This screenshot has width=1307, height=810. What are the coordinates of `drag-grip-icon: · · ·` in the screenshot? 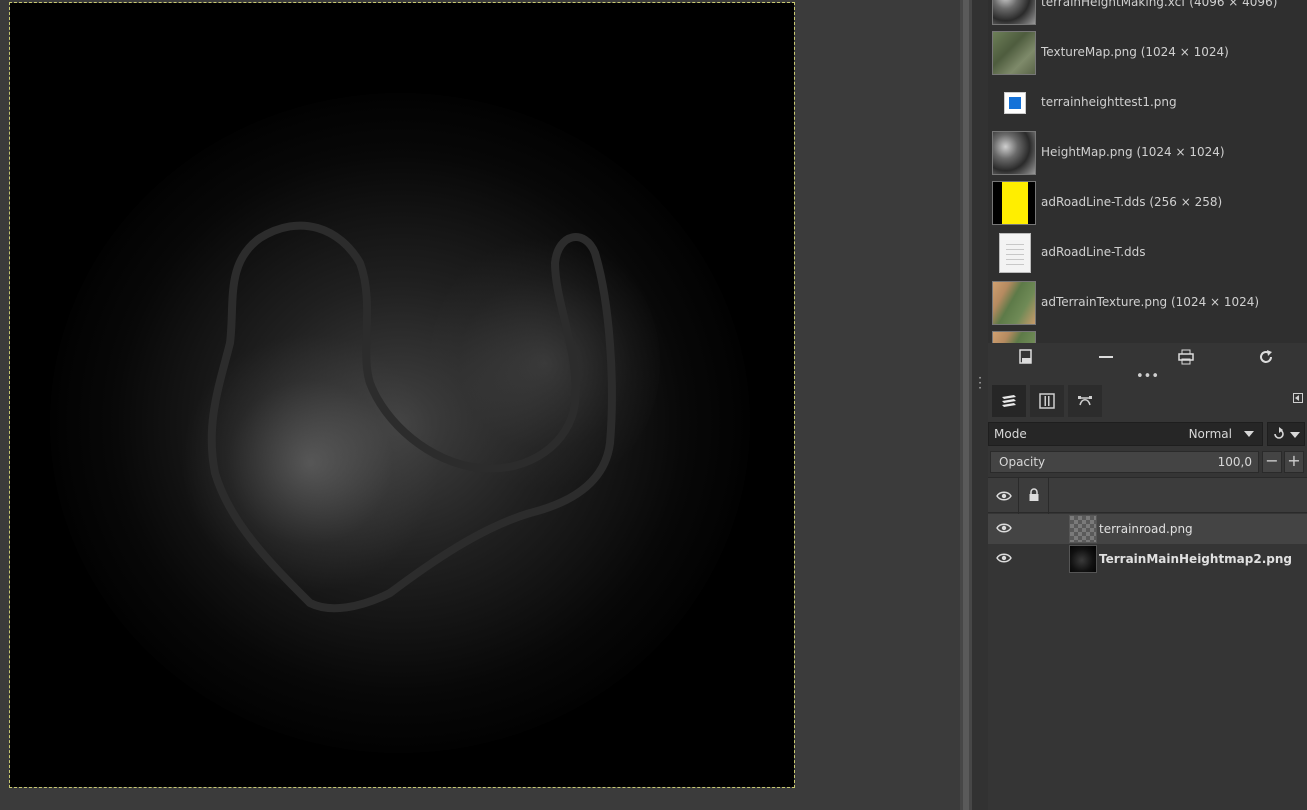 It's located at (980, 383).